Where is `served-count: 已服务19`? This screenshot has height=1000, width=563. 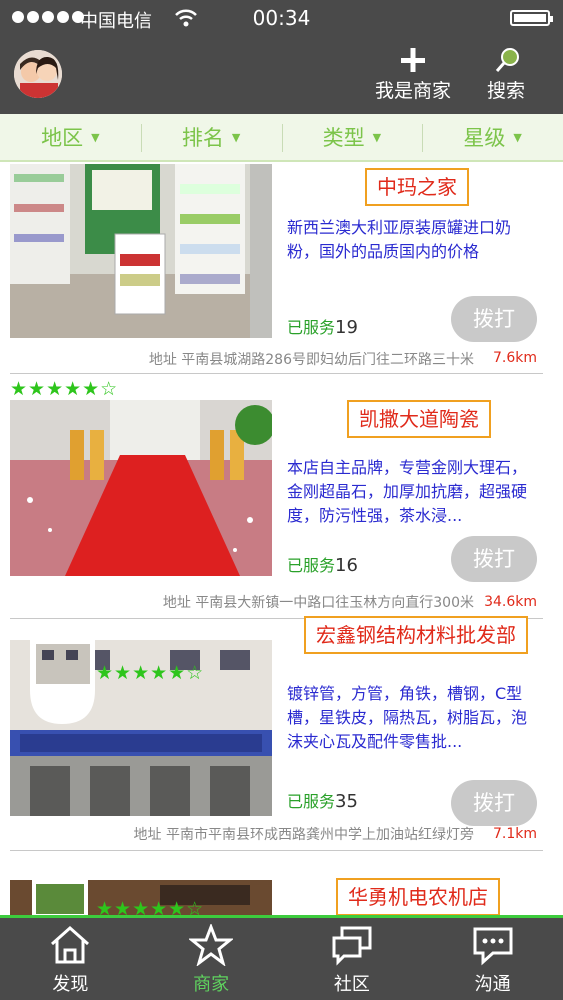
served-count: 已服务19 is located at coordinates (322, 326).